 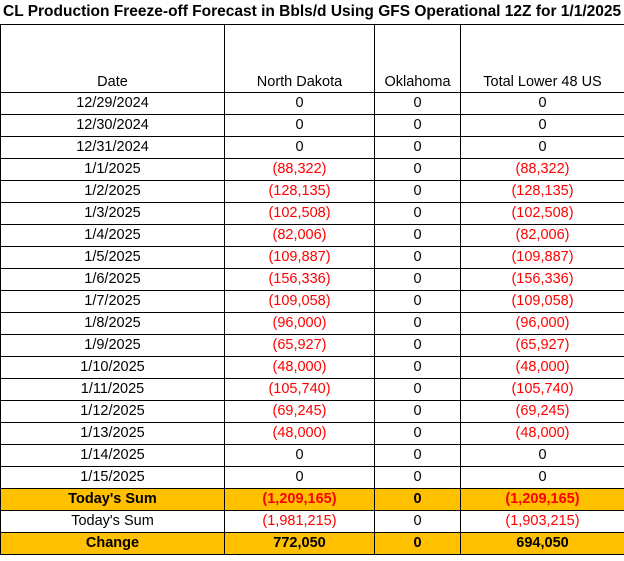 What do you see at coordinates (542, 191) in the screenshot?
I see `total-lower-48-cell: (128,135)` at bounding box center [542, 191].